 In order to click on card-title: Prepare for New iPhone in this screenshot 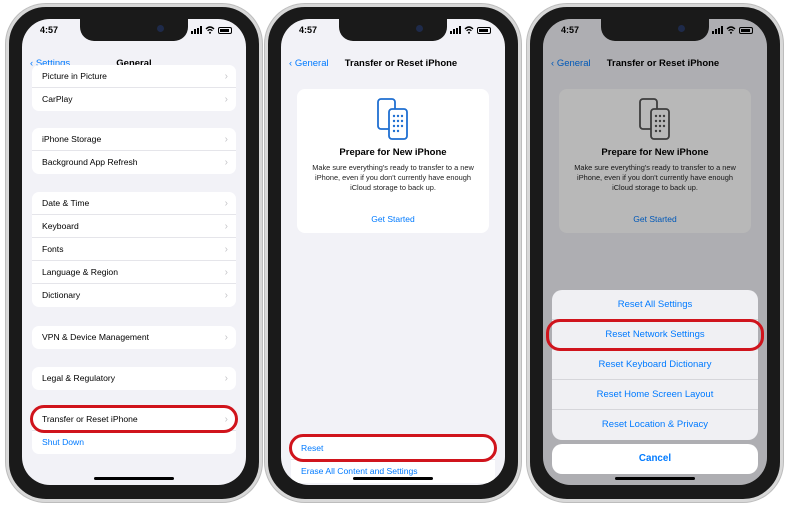, I will do `click(393, 152)`.